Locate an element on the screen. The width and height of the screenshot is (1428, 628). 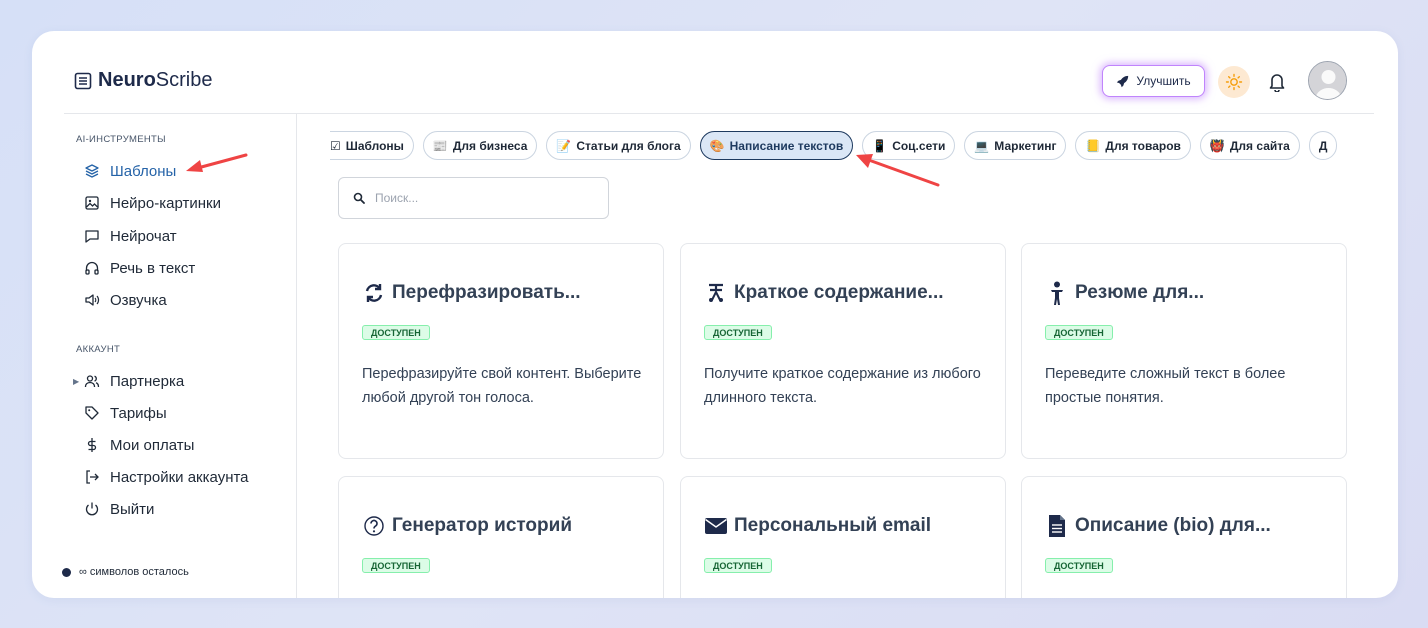
tag-icon is located at coordinates (92, 413).